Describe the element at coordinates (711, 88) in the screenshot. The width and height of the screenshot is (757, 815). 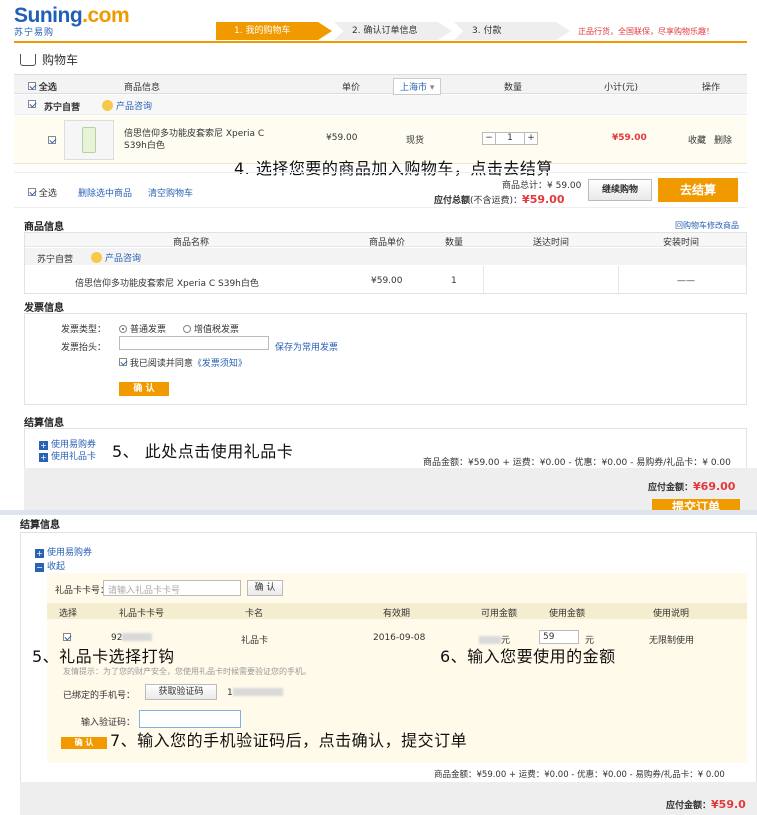
I see `col-action: 操作` at that location.